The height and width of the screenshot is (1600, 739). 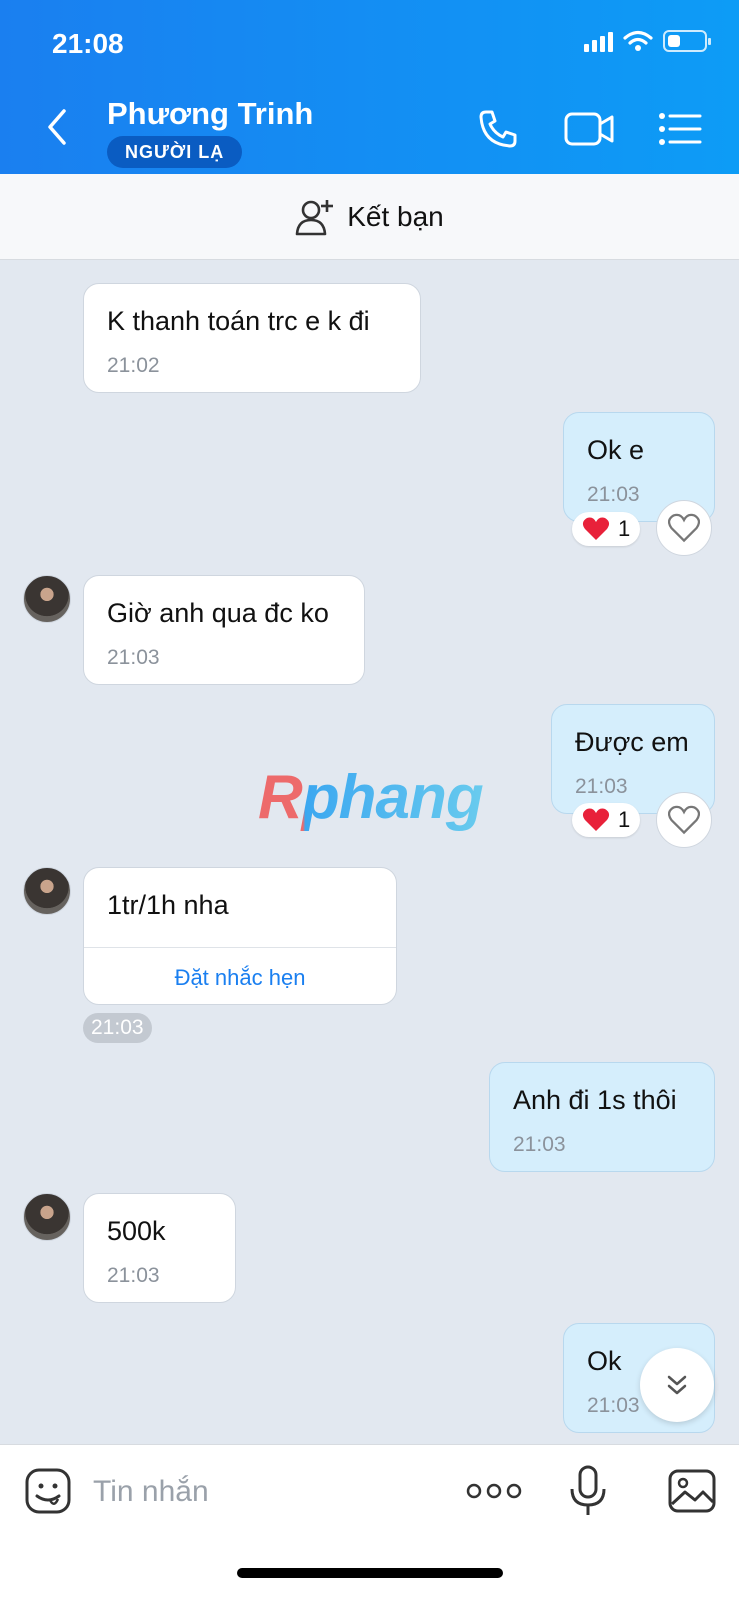 I want to click on chevron-double-down-icon, so click(x=677, y=1385).